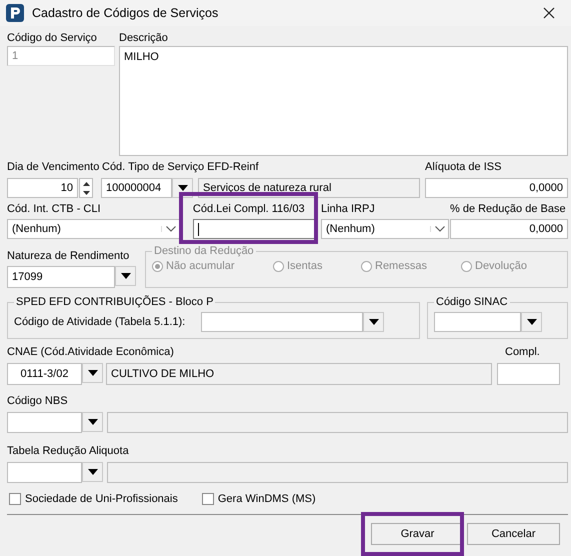  I want to click on radio-label: Remessas, so click(401, 266).